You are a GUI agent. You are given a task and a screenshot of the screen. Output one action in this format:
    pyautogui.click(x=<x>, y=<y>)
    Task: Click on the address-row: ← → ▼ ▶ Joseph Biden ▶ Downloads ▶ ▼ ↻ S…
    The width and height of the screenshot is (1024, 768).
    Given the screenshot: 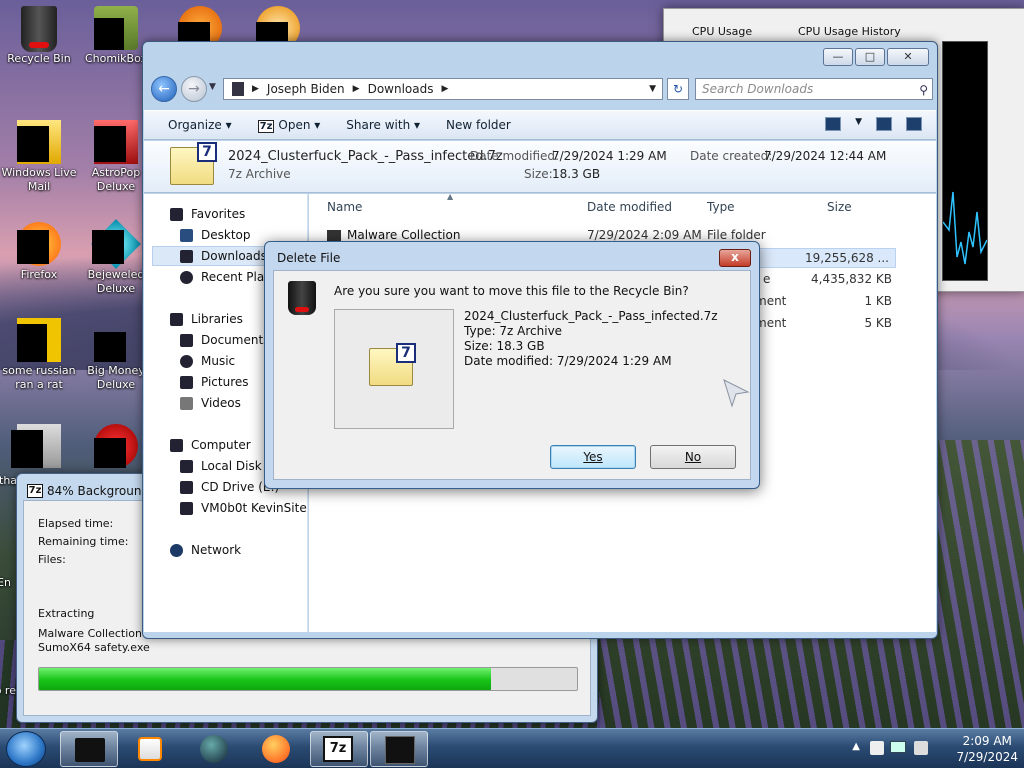 What is the action you would take?
    pyautogui.click(x=541, y=89)
    